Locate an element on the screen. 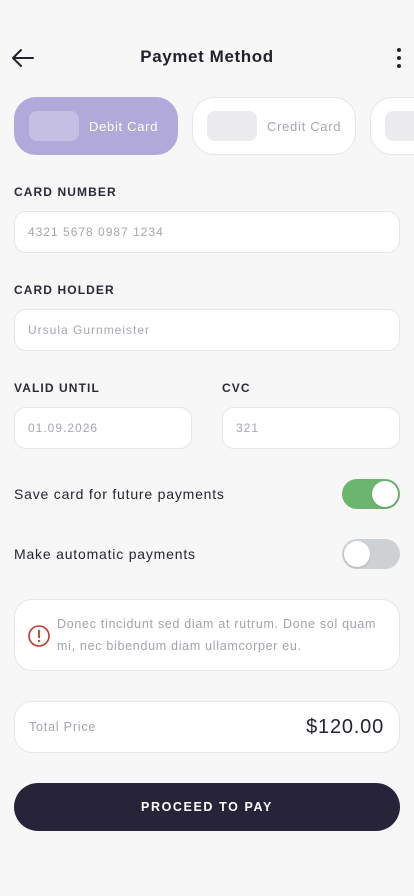 This screenshot has height=896, width=414. page-title: Paymet Method is located at coordinates (207, 56).